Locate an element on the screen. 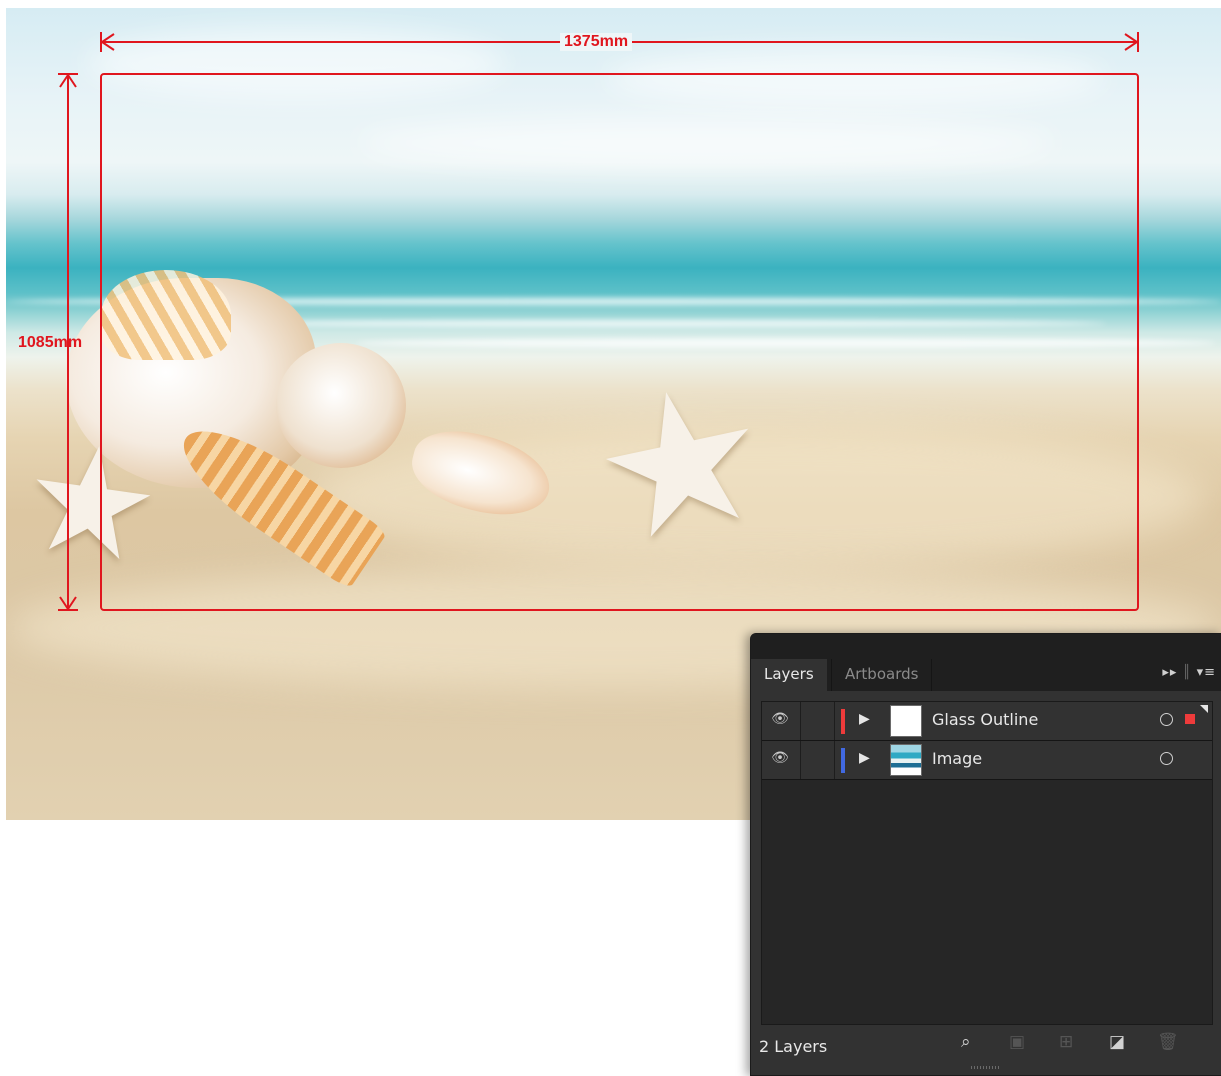  panel-menu-icon: ▾≡ is located at coordinates (1206, 672).